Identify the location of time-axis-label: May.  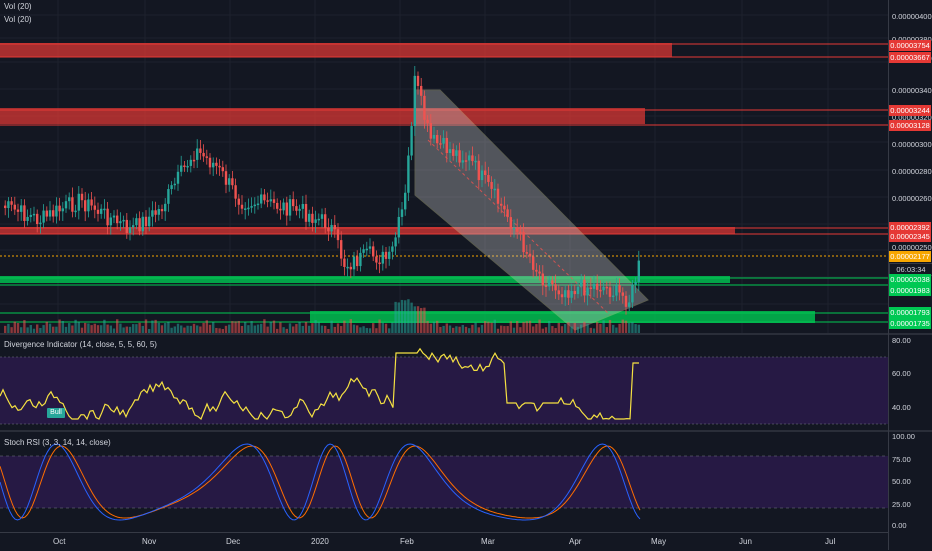
(659, 541).